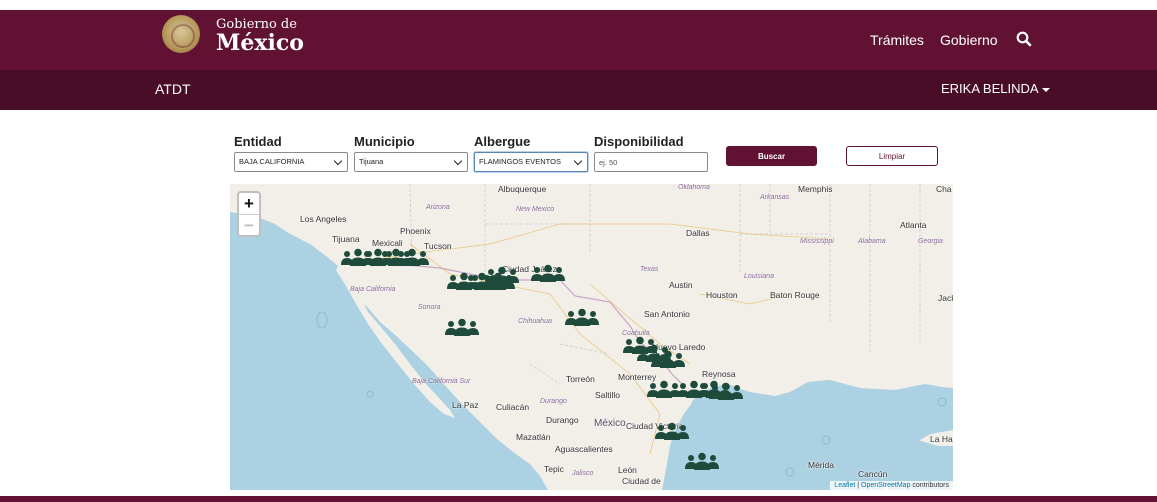  I want to click on user-menu-dropdown: ERIKA BELINDA, so click(995, 88).